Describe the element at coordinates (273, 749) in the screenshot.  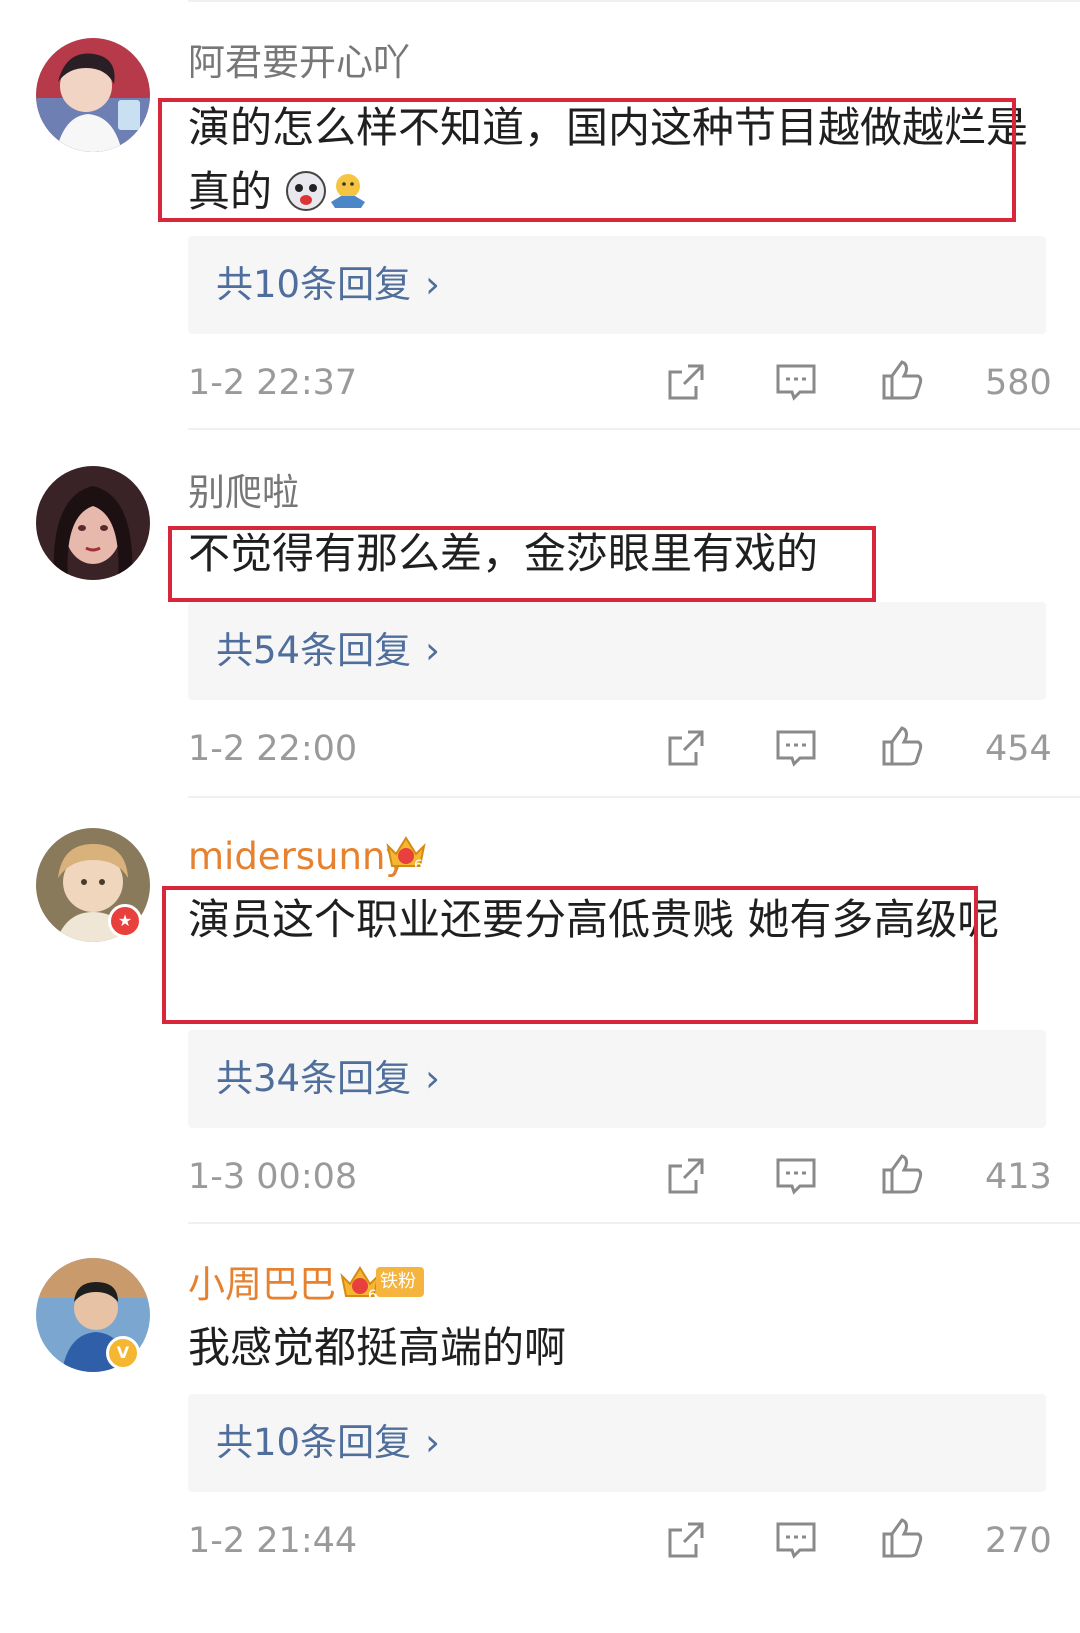
I see `timestamp: 1-2 22:00` at that location.